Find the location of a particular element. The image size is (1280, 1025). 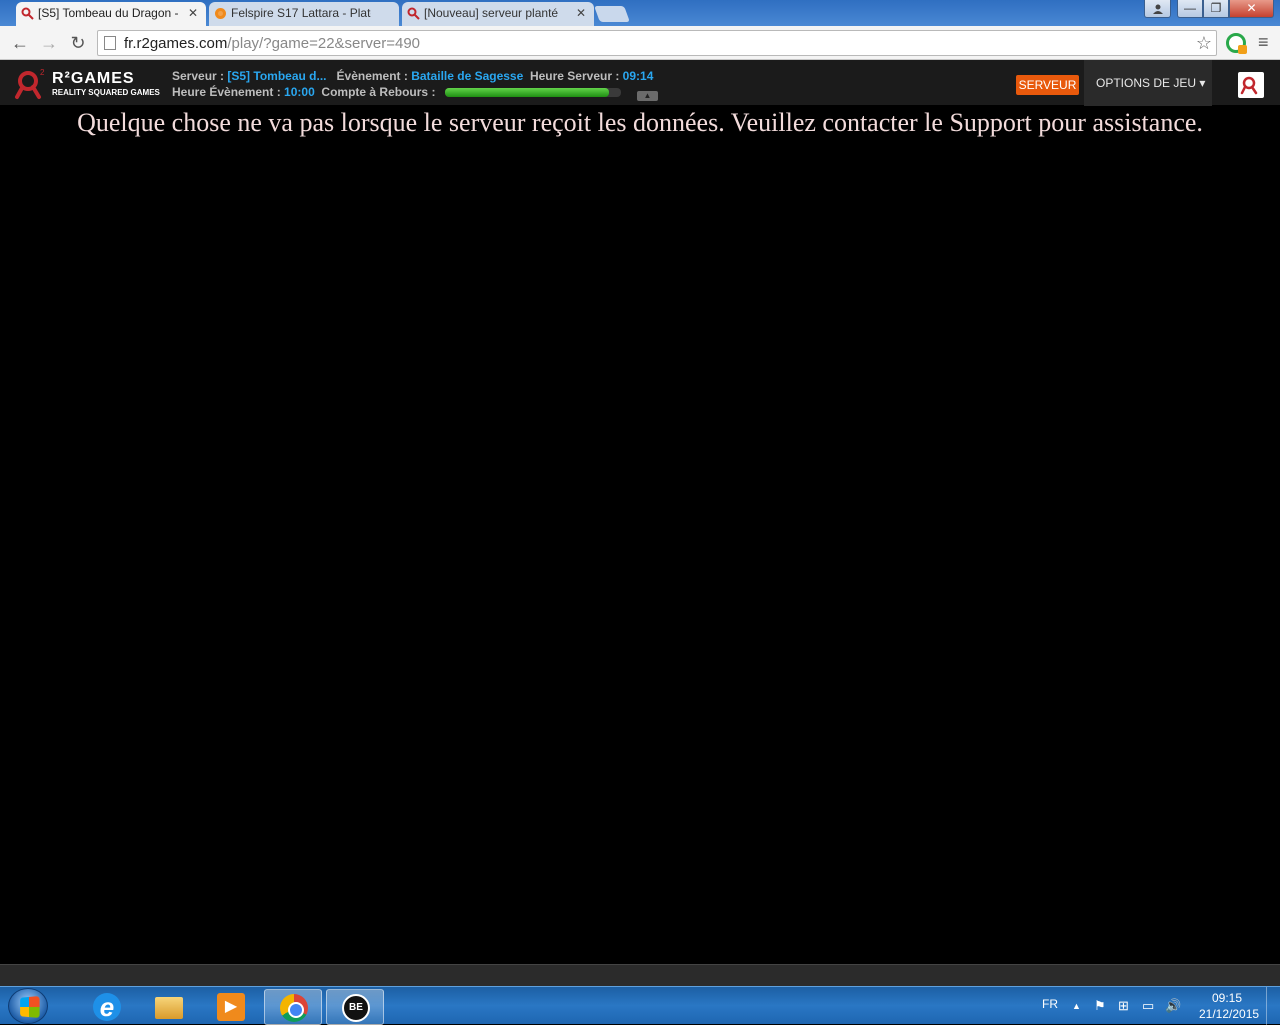

page-icon is located at coordinates (110, 43).